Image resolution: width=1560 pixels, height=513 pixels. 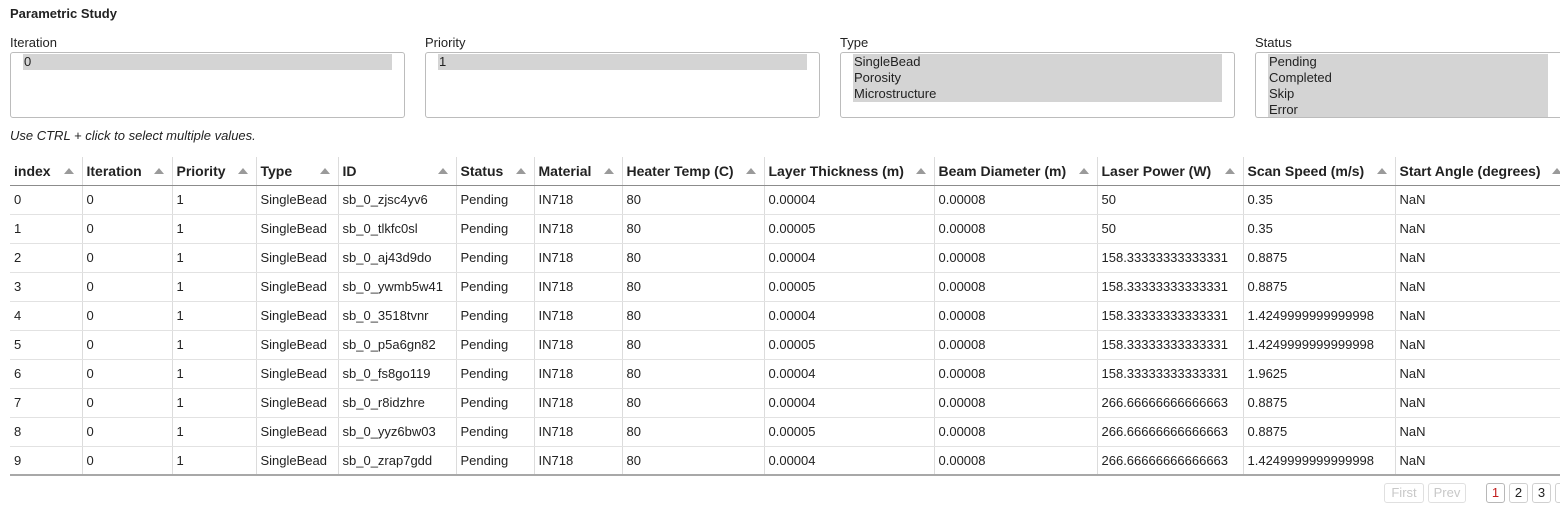 What do you see at coordinates (1447, 493) in the screenshot?
I see `prev-page-button: Prev` at bounding box center [1447, 493].